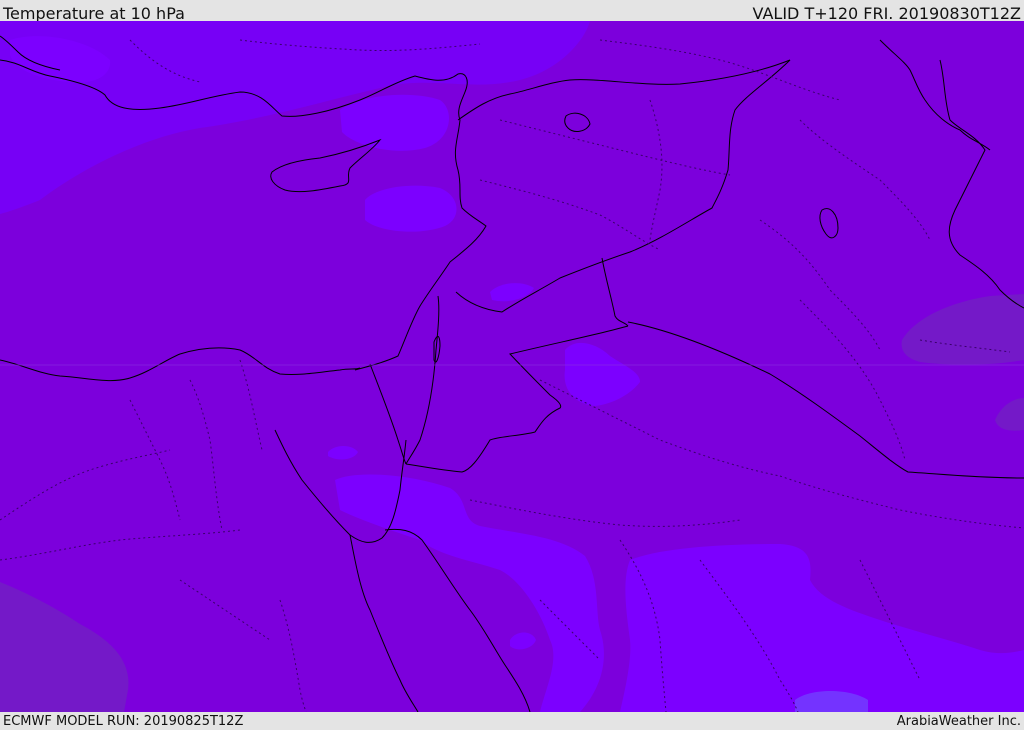 The height and width of the screenshot is (730, 1024). Describe the element at coordinates (123, 721) in the screenshot. I see `model-run-label: ECMWF MODEL RUN: 20190825T12Z` at that location.